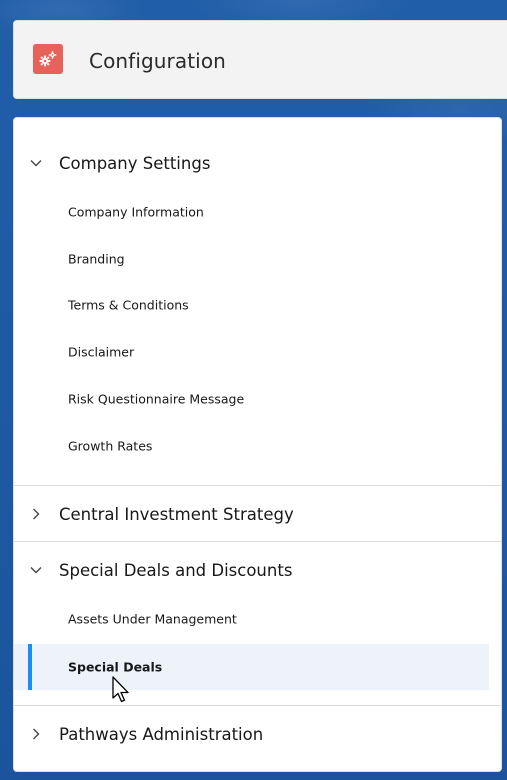  I want to click on menu-item-company-information: Company Information, so click(257, 212).